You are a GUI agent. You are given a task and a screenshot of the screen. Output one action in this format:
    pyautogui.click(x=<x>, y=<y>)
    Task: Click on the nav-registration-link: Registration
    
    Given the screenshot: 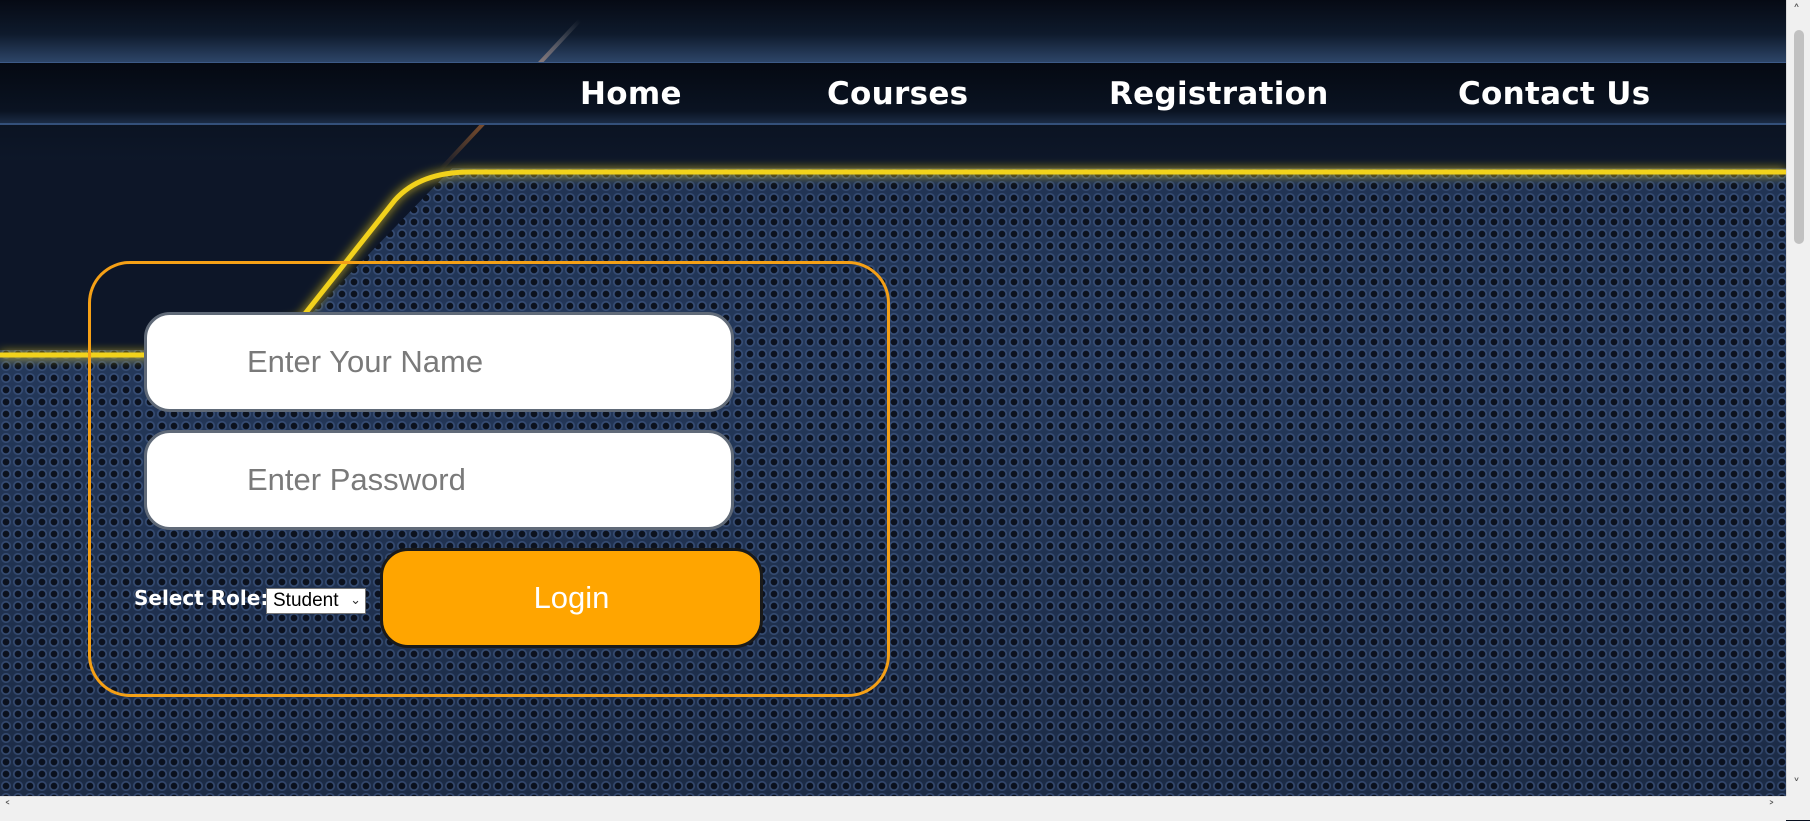 What is the action you would take?
    pyautogui.click(x=1219, y=94)
    